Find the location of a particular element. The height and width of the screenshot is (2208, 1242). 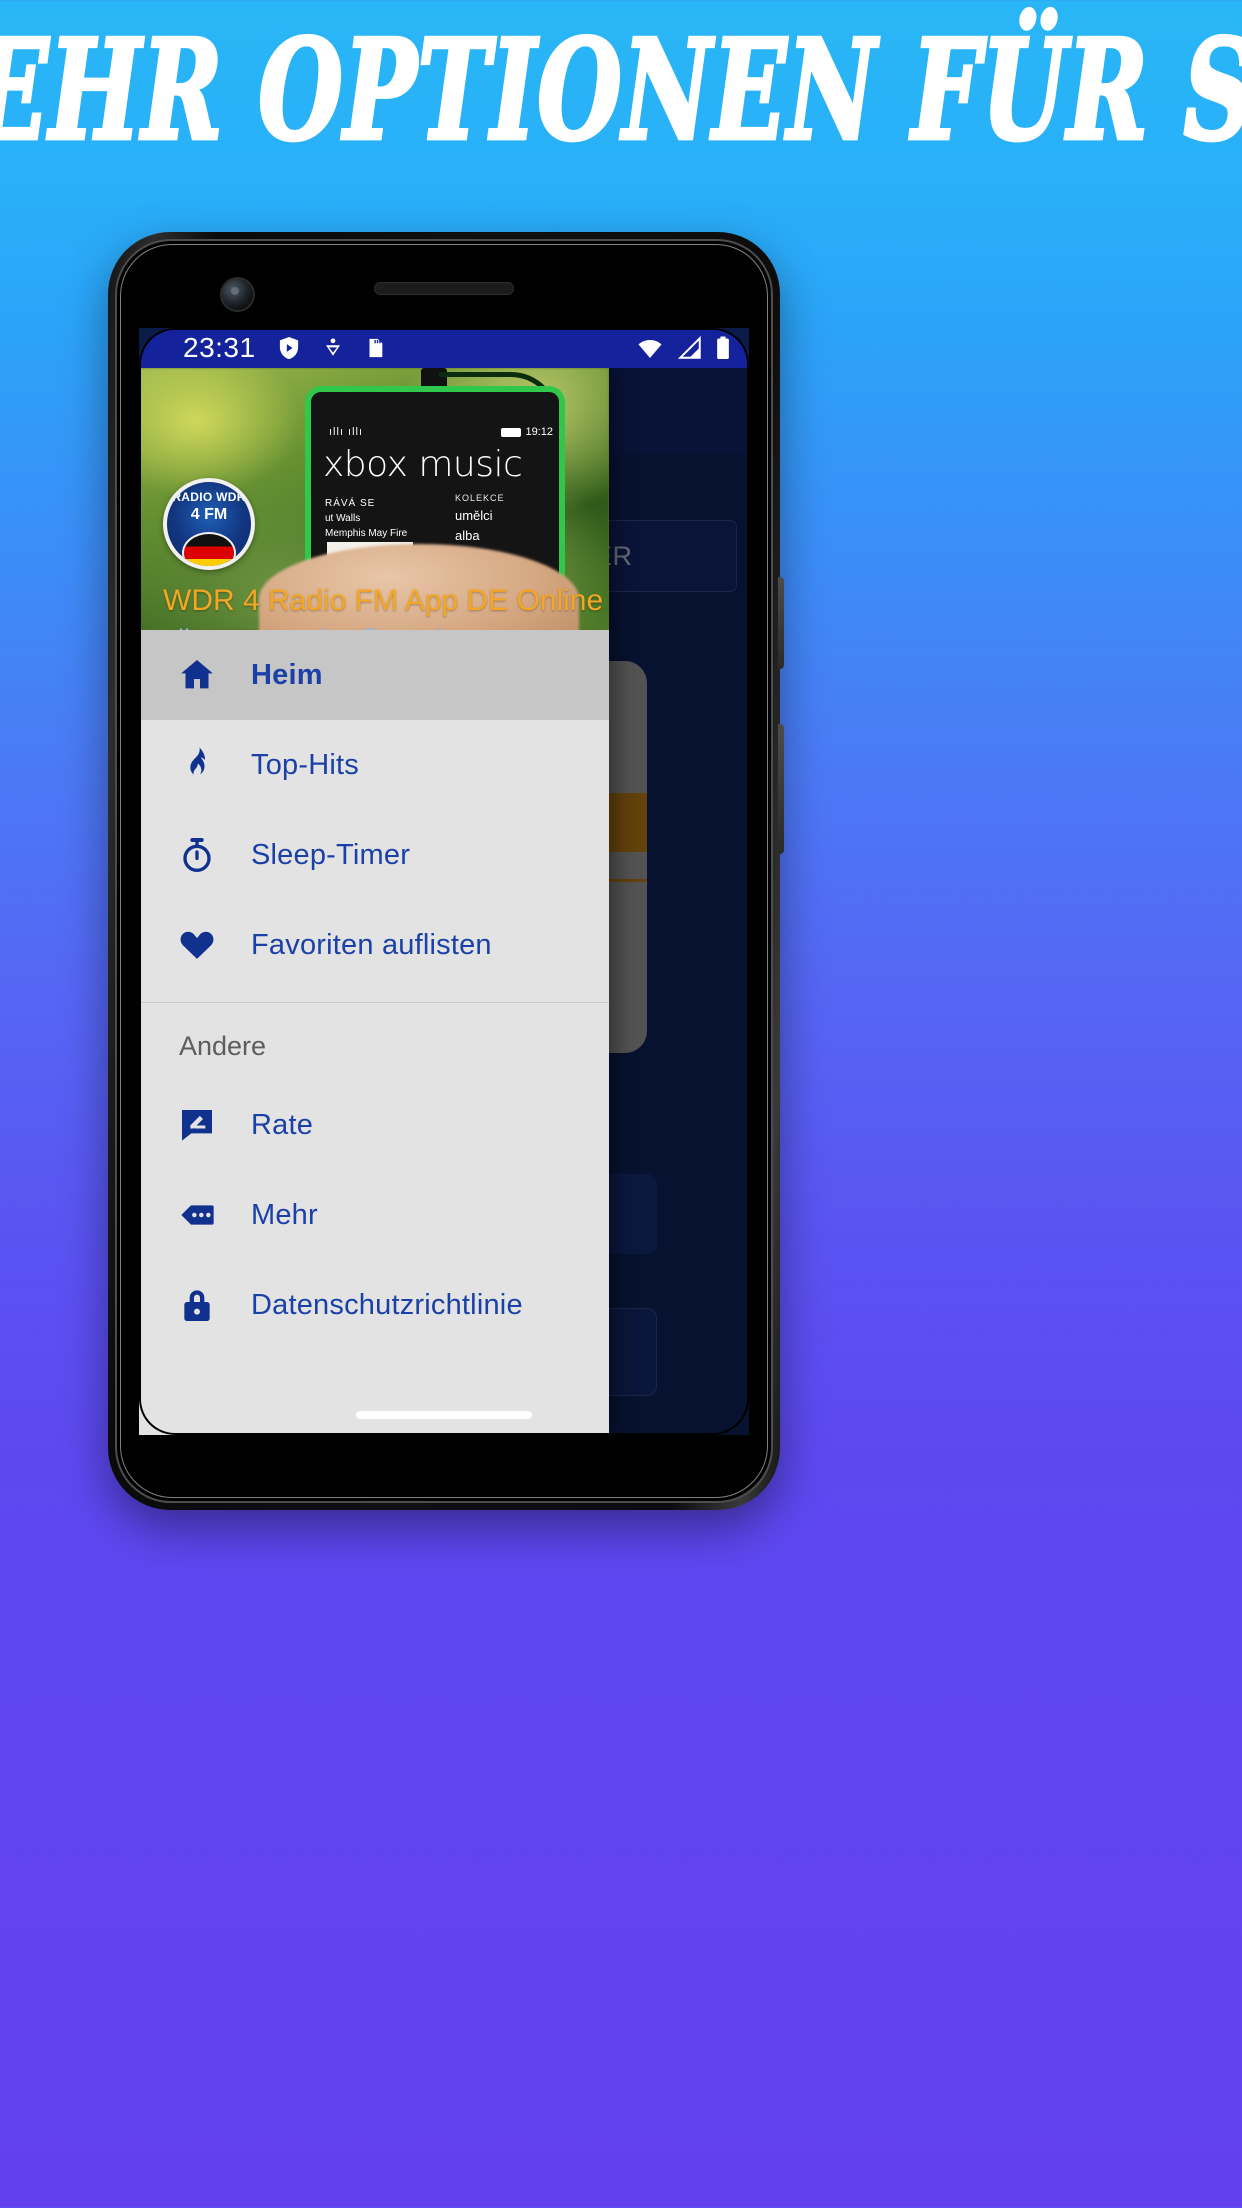

sidebar-item-label: Sleep-Timer is located at coordinates (331, 854).